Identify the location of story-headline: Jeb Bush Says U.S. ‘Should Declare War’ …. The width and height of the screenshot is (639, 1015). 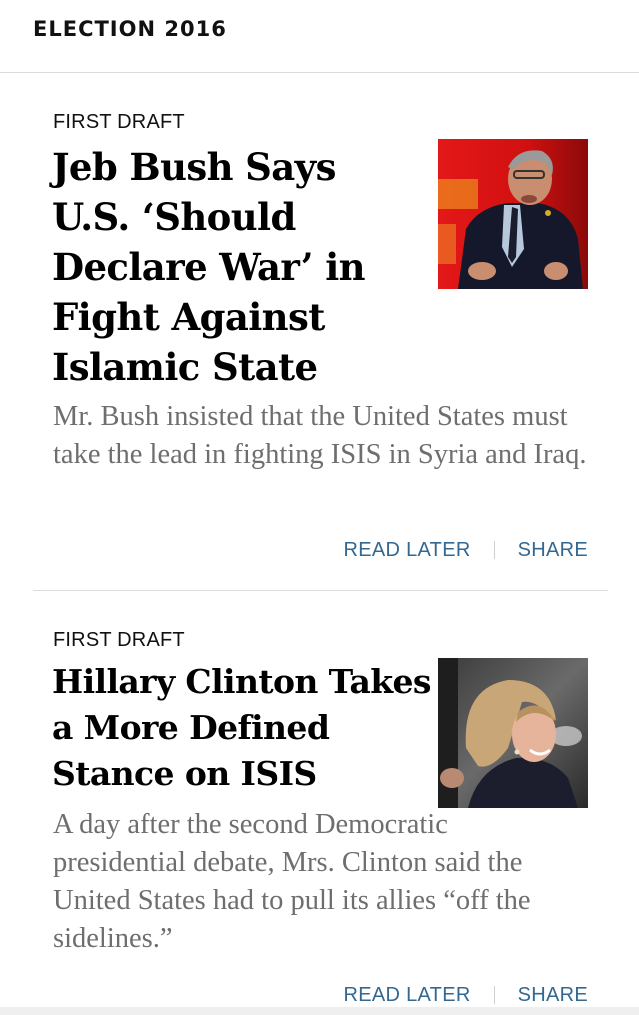
(237, 267).